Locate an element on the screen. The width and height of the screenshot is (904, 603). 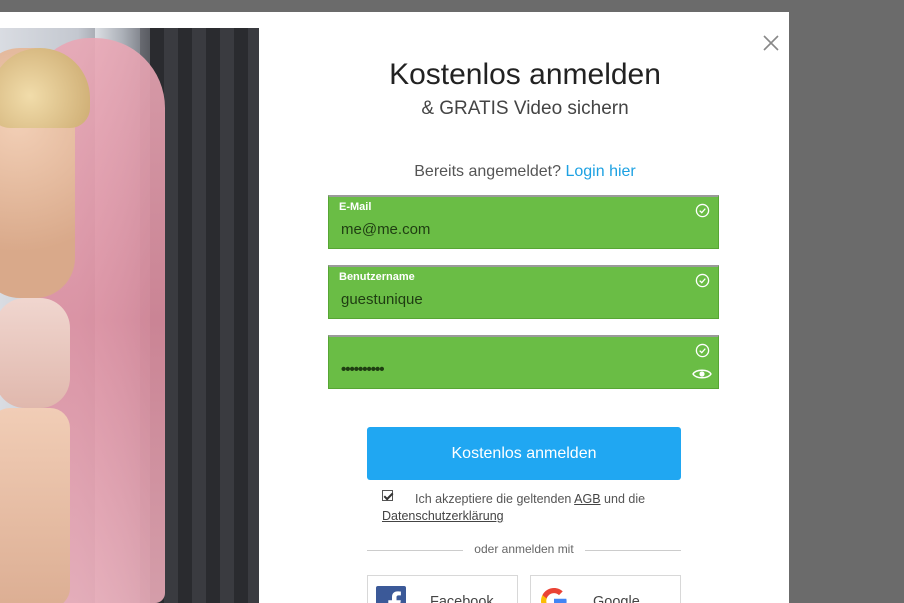
facebook-label: Facebook is located at coordinates (462, 598).